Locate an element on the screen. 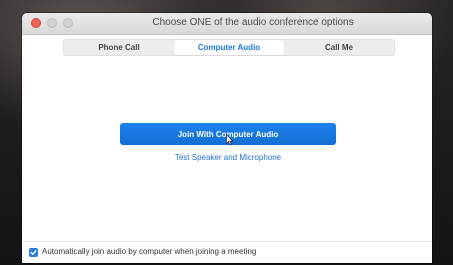 The height and width of the screenshot is (265, 453). close-window-button is located at coordinates (36, 23).